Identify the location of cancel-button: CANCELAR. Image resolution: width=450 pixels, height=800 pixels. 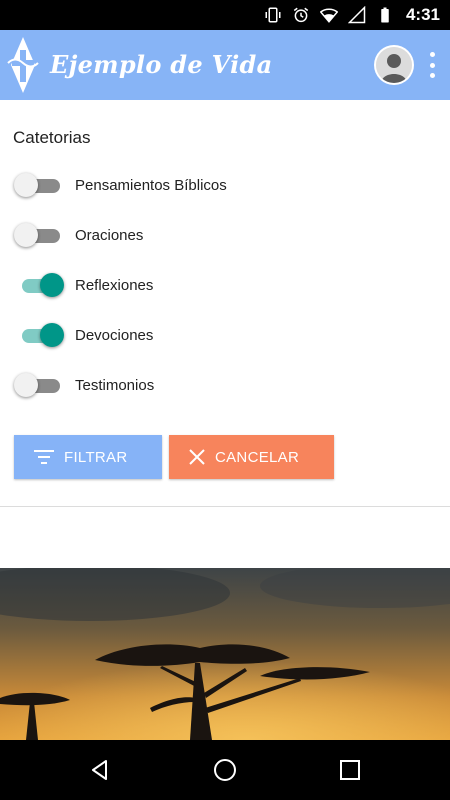
(251, 457).